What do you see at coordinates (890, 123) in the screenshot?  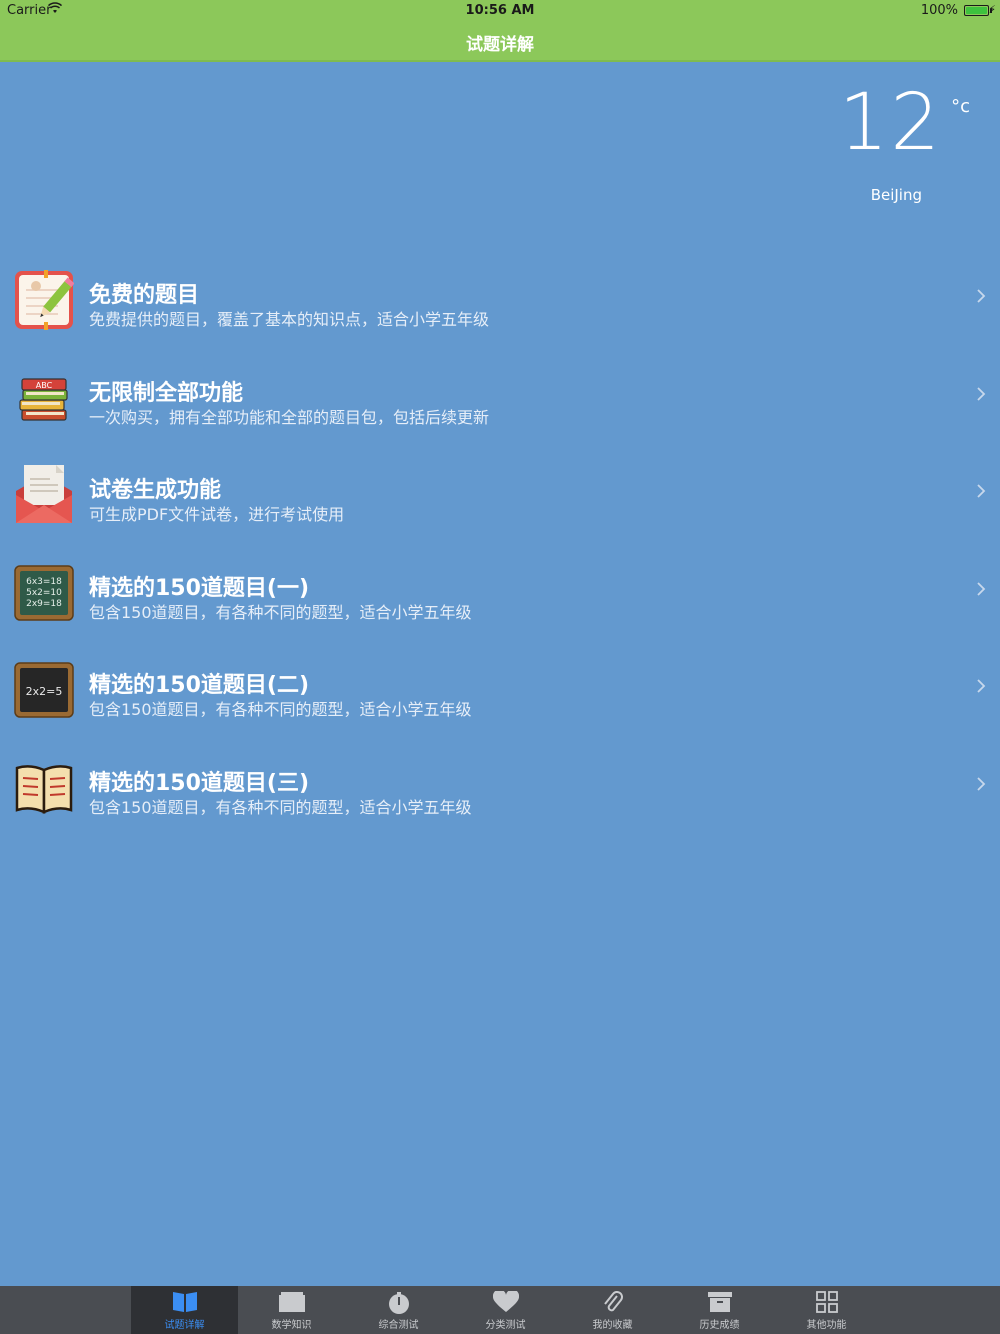 I see `temperature-value: 12` at bounding box center [890, 123].